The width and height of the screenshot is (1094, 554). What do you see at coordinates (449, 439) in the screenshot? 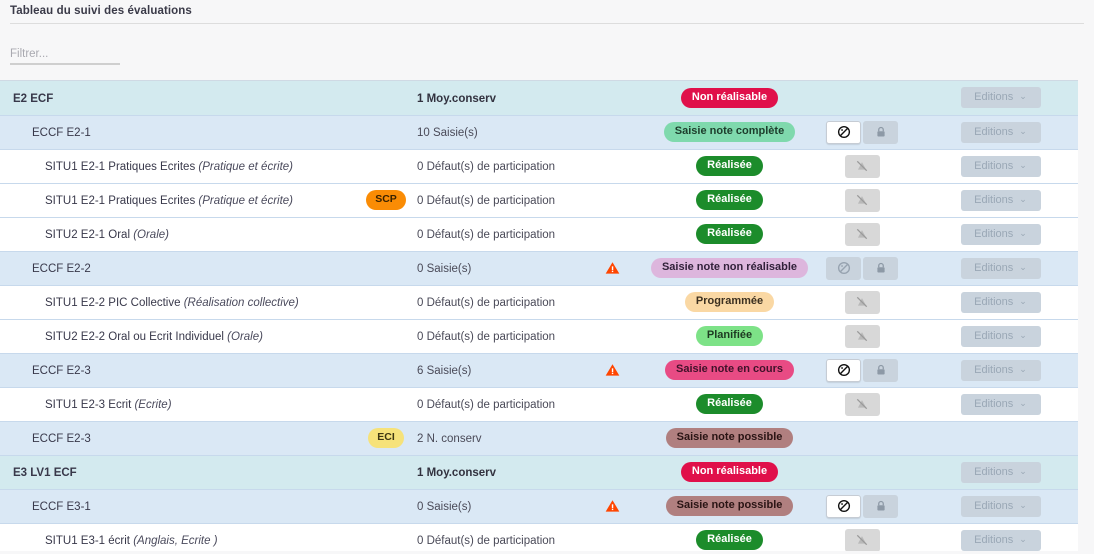
I see `row-info-text: 2 N. conserv` at bounding box center [449, 439].